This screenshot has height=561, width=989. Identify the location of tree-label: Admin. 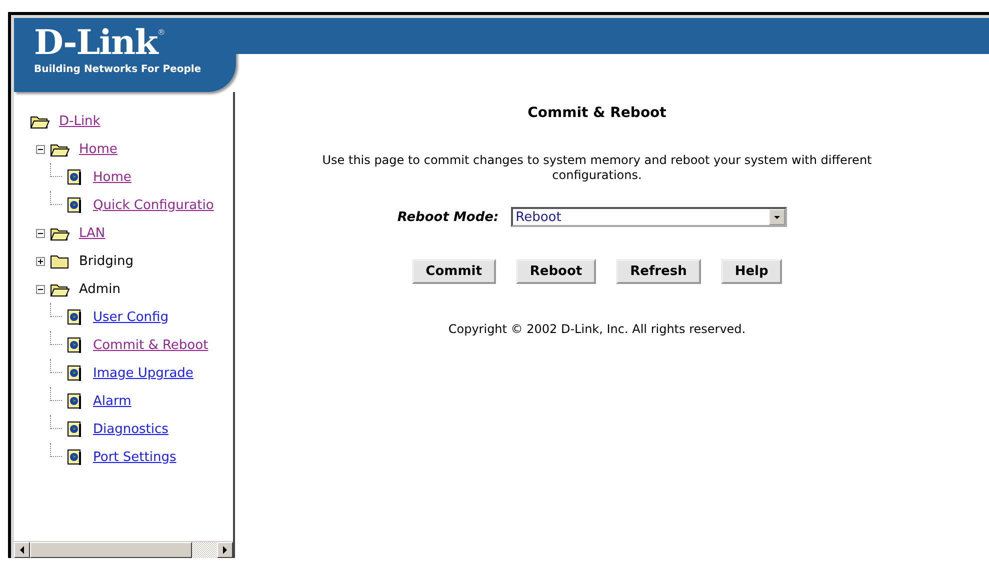
(99, 289).